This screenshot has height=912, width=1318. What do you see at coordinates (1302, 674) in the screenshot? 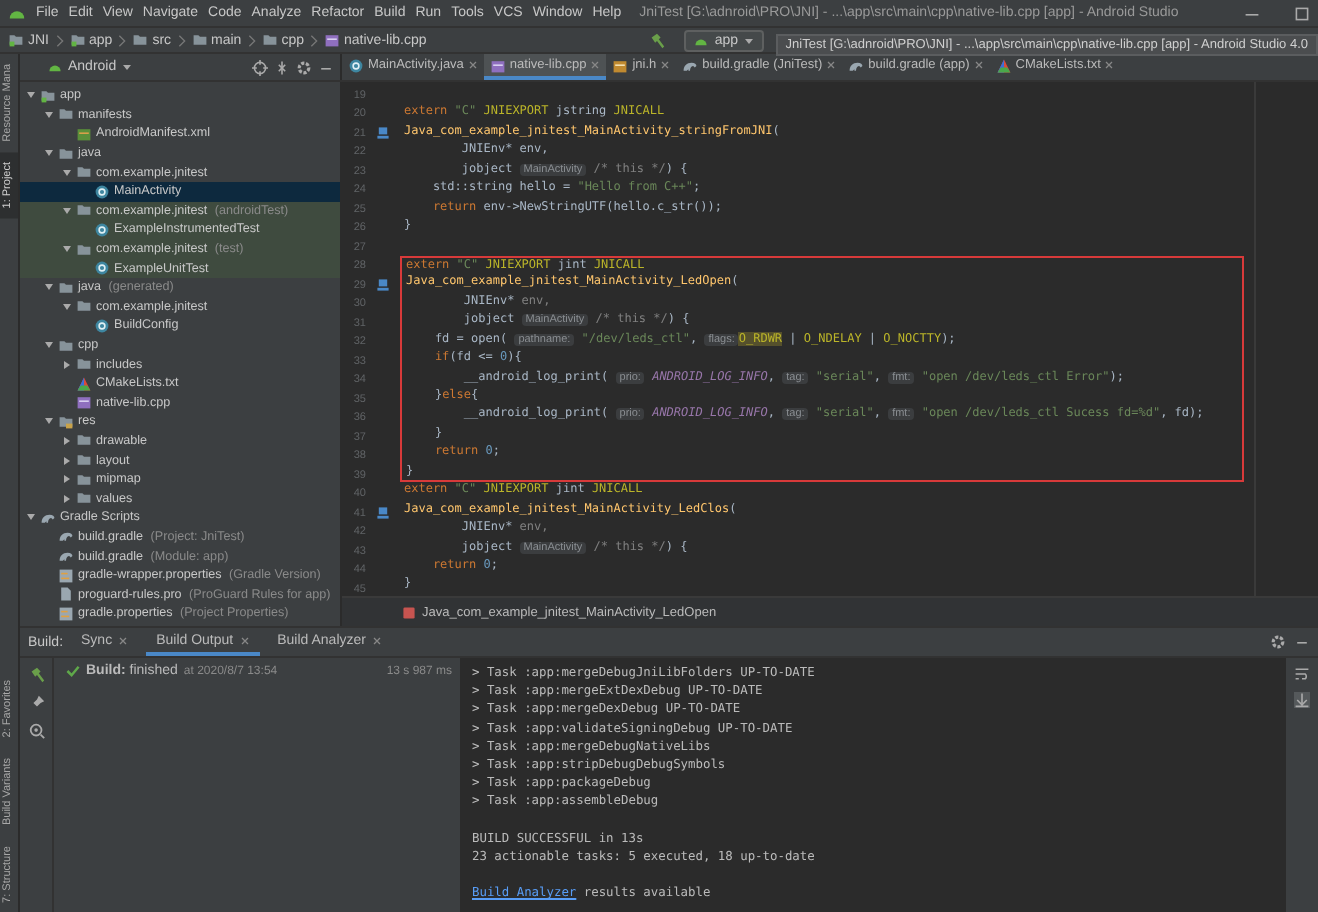
I see `wrap-icon` at bounding box center [1302, 674].